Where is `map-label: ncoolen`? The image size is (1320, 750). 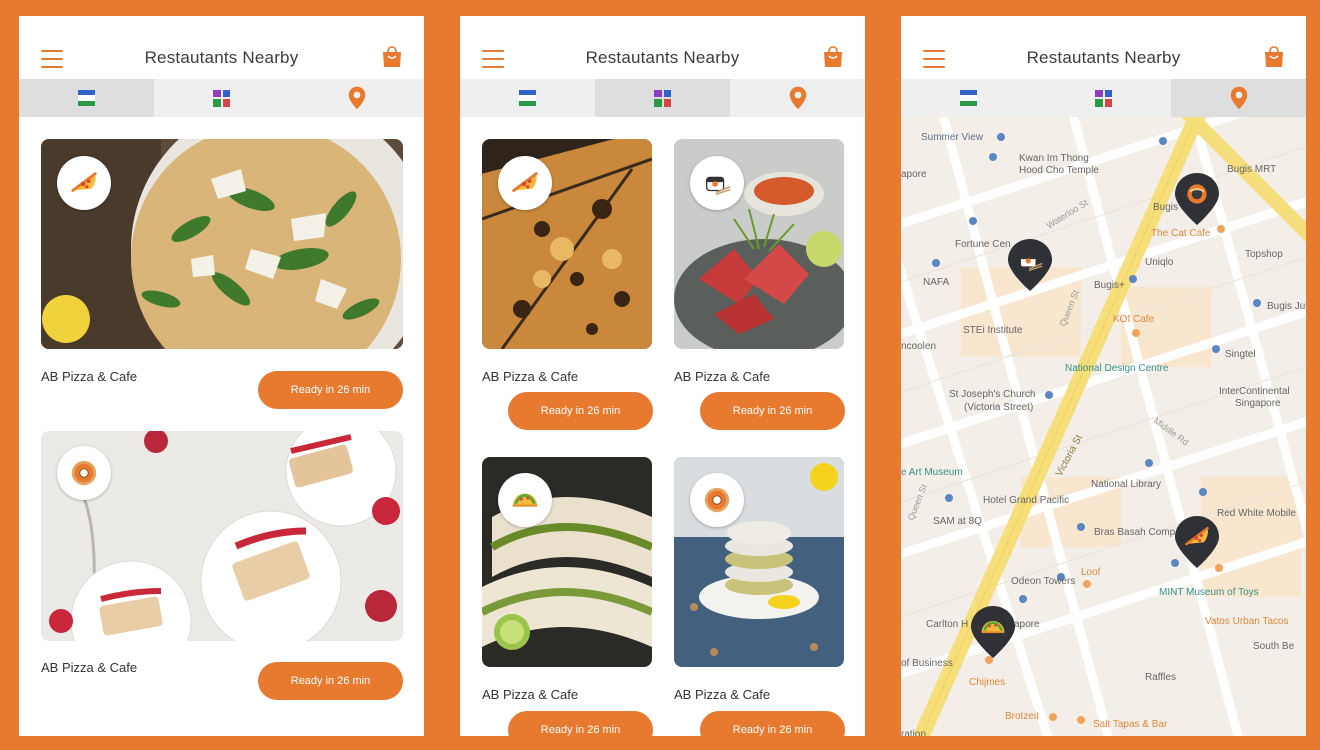
map-label: ncoolen is located at coordinates (918, 346).